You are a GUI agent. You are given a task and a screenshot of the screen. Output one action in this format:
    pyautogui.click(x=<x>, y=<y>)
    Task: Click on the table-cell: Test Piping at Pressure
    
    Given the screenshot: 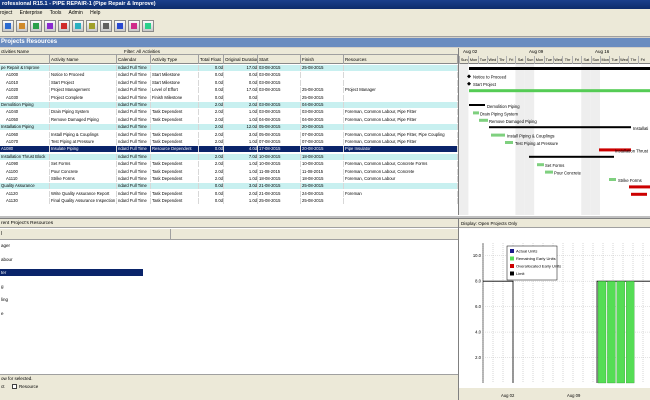 What is the action you would take?
    pyautogui.click(x=83, y=142)
    